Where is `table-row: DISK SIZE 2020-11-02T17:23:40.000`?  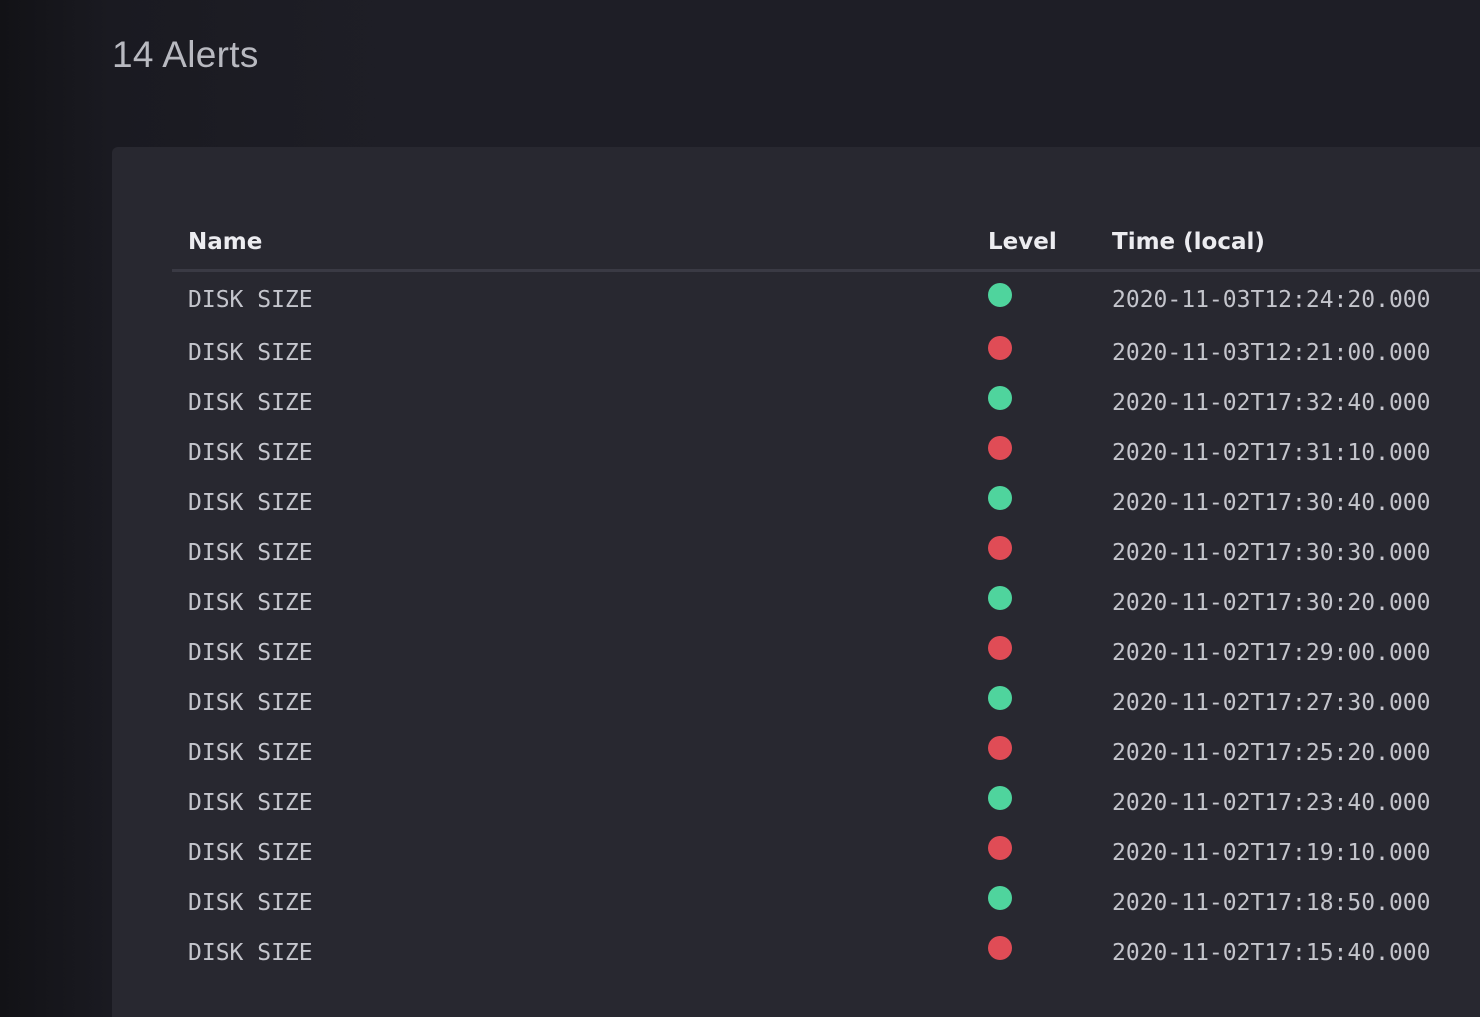
table-row: DISK SIZE 2020-11-02T17:23:40.000 is located at coordinates (826, 803).